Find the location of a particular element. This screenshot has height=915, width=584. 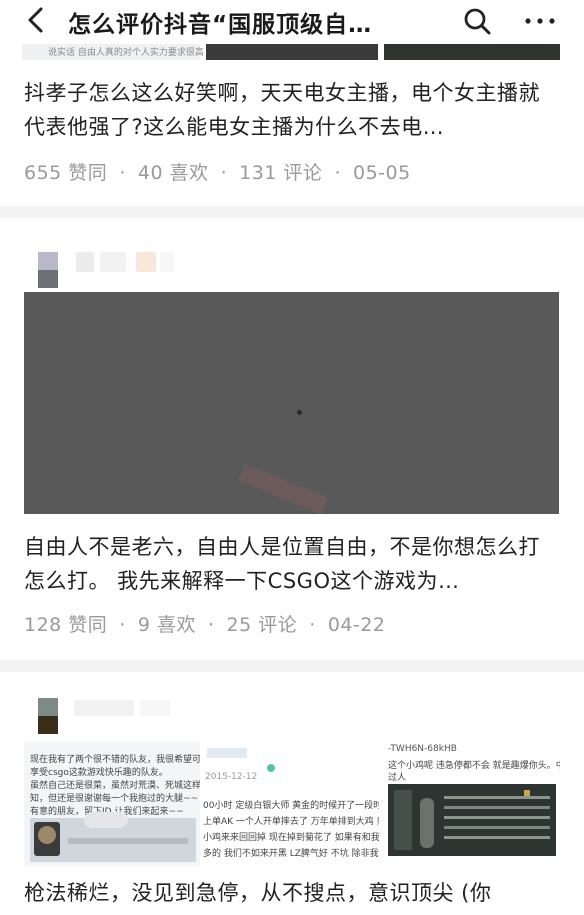

image-text-line: 00小时 定级白银大师 黄金的时候开了一段时 is located at coordinates (291, 806).